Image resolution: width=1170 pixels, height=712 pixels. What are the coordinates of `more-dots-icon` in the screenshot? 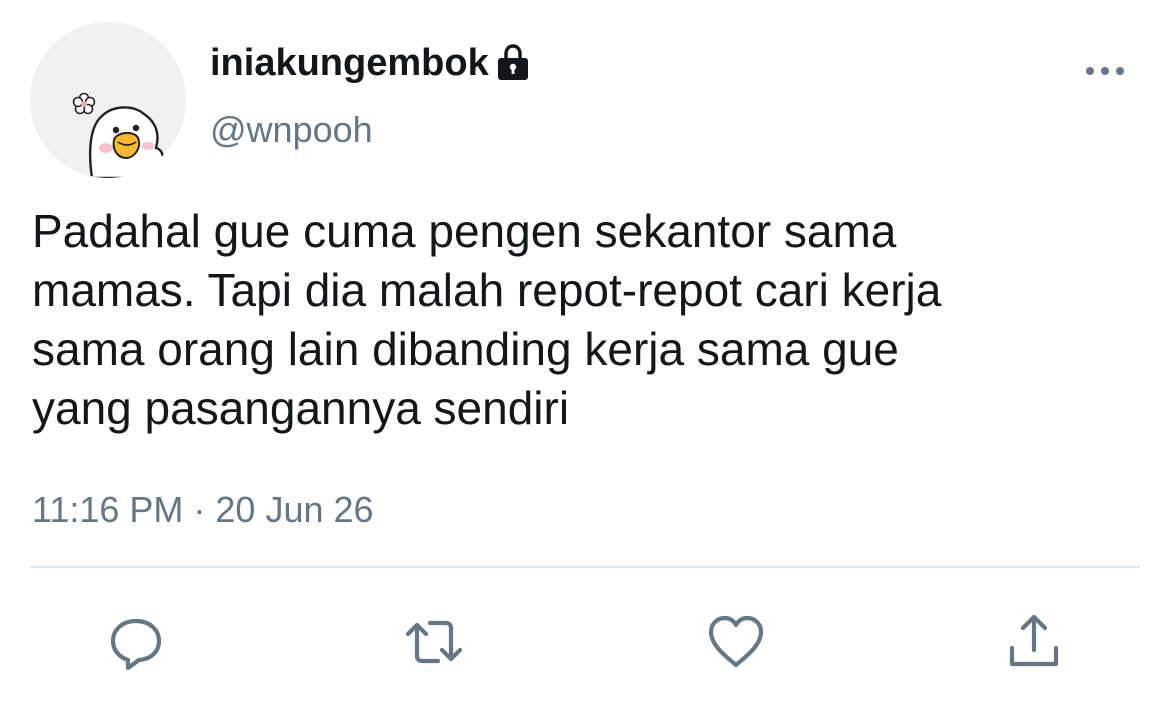 It's located at (1105, 71).